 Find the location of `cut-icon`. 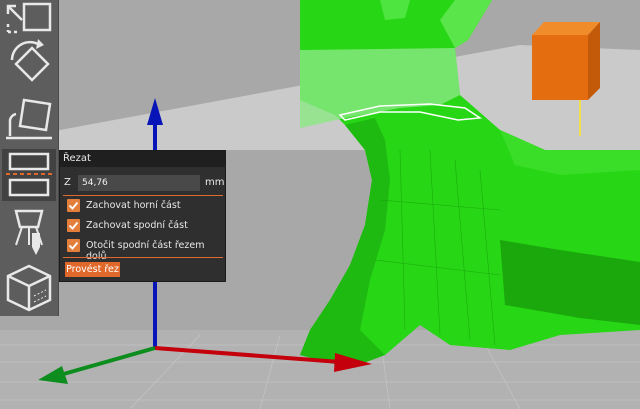

cut-icon is located at coordinates (29, 174).